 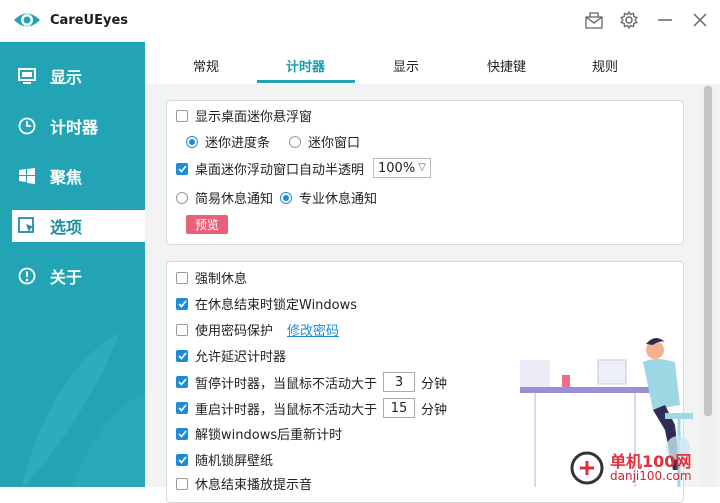 I want to click on sidebar-item-label: 聚焦, so click(x=66, y=177).